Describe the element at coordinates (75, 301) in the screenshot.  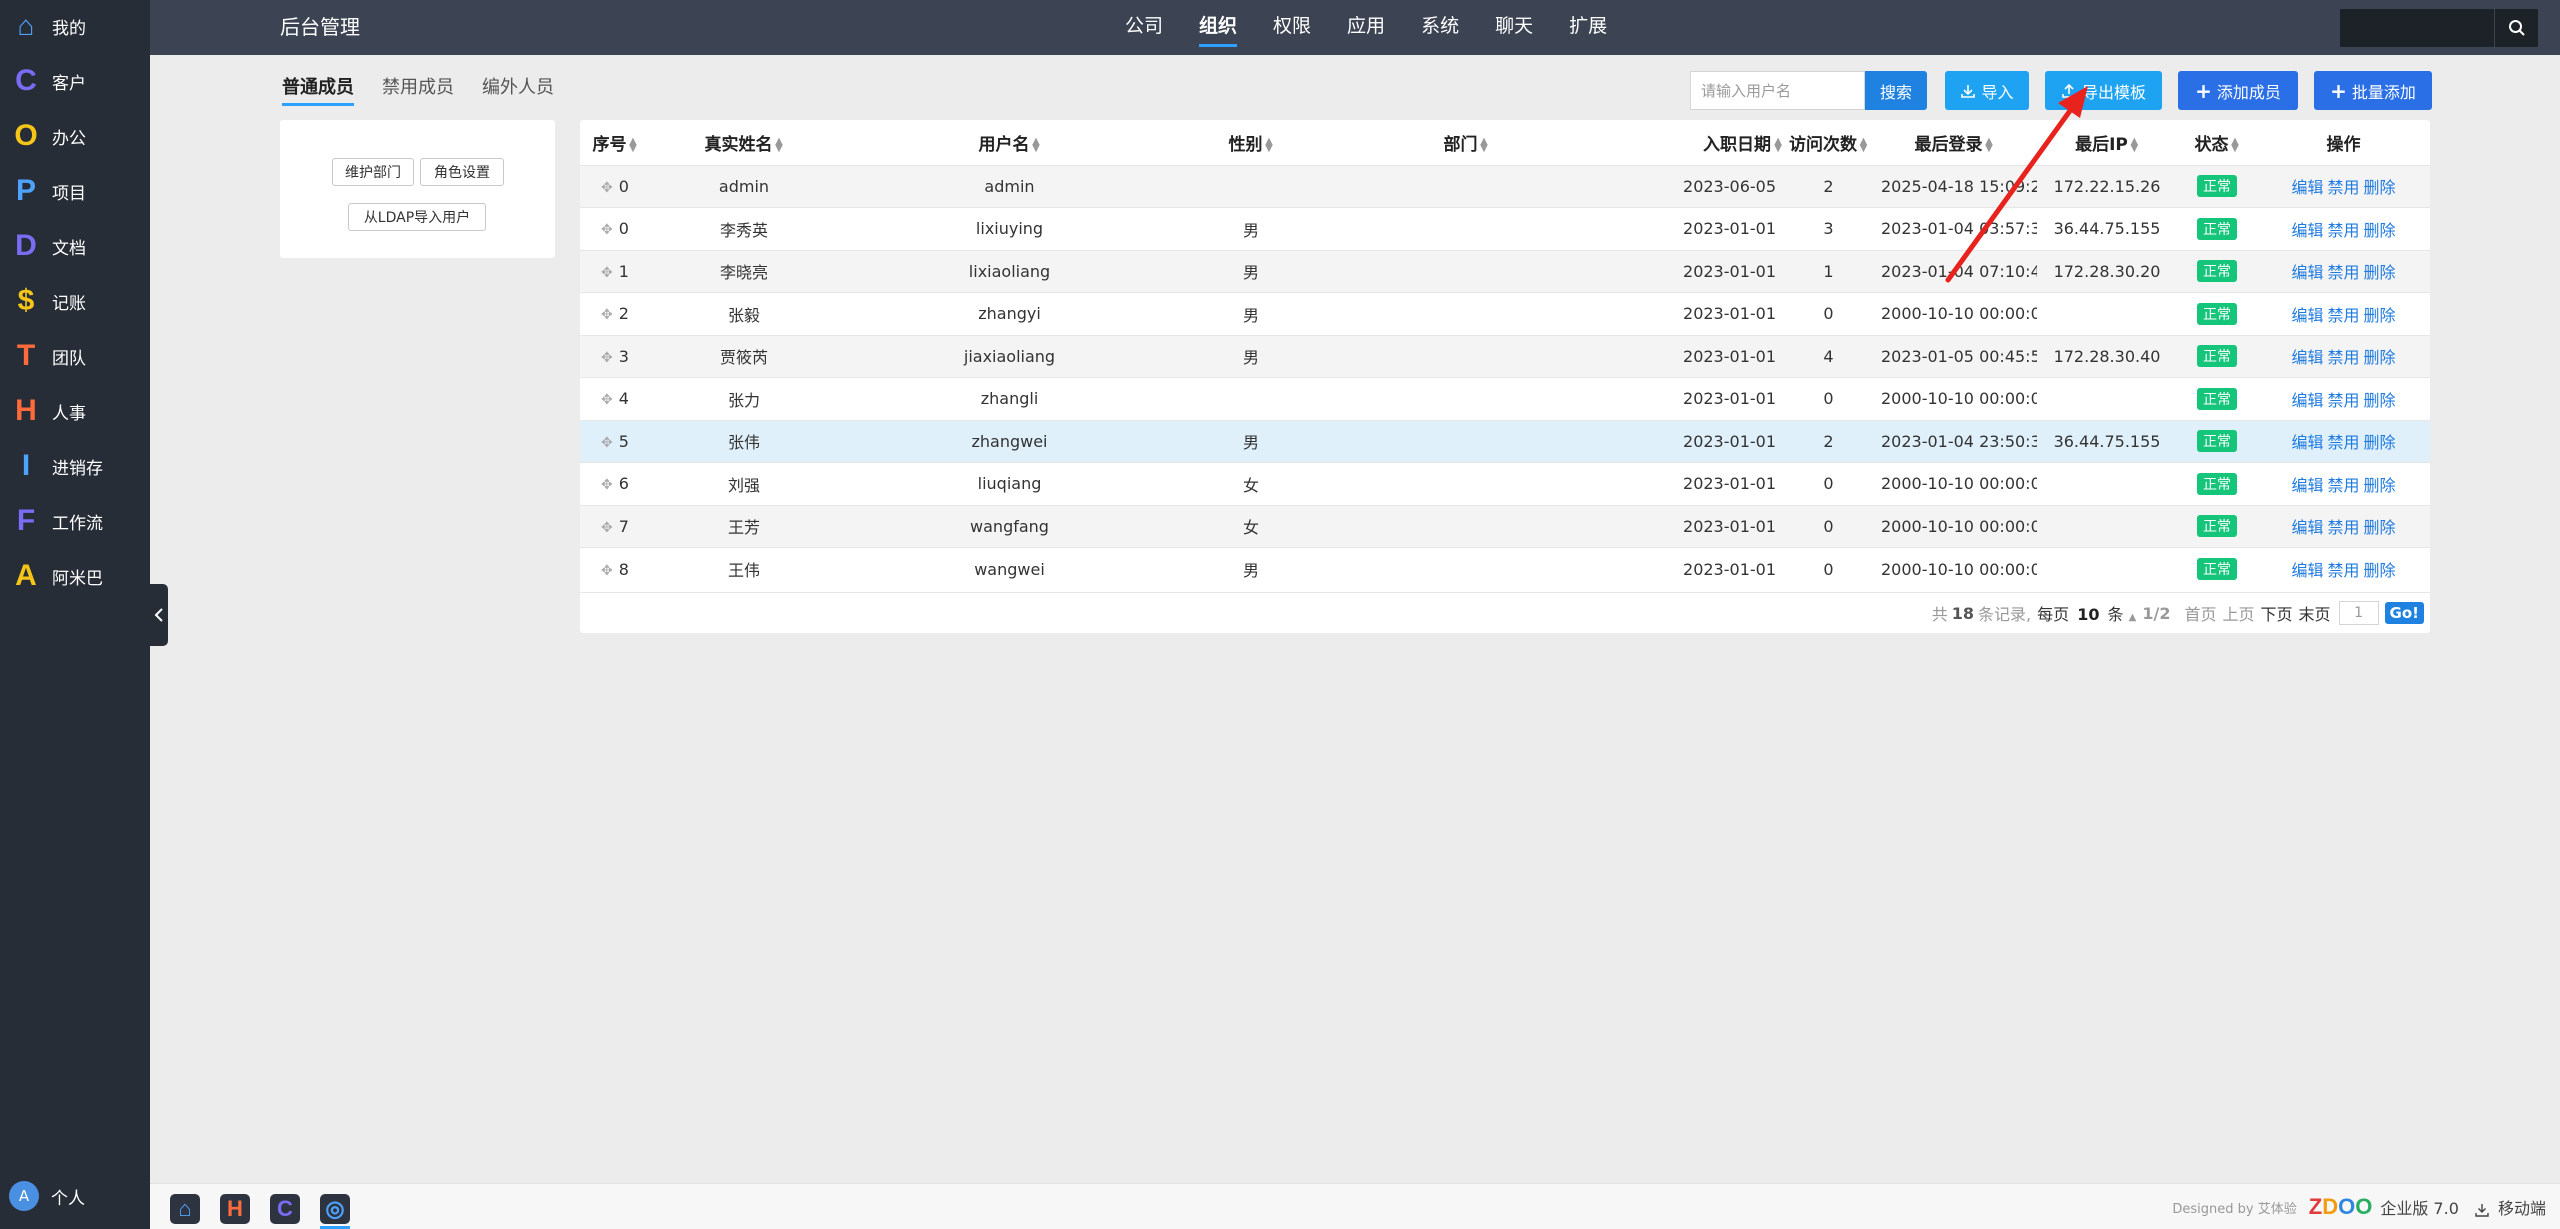
I see `sidebar-item-accounting: $ 记账` at that location.